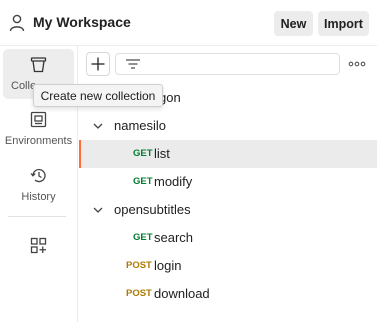  What do you see at coordinates (293, 23) in the screenshot?
I see `new-button: New` at bounding box center [293, 23].